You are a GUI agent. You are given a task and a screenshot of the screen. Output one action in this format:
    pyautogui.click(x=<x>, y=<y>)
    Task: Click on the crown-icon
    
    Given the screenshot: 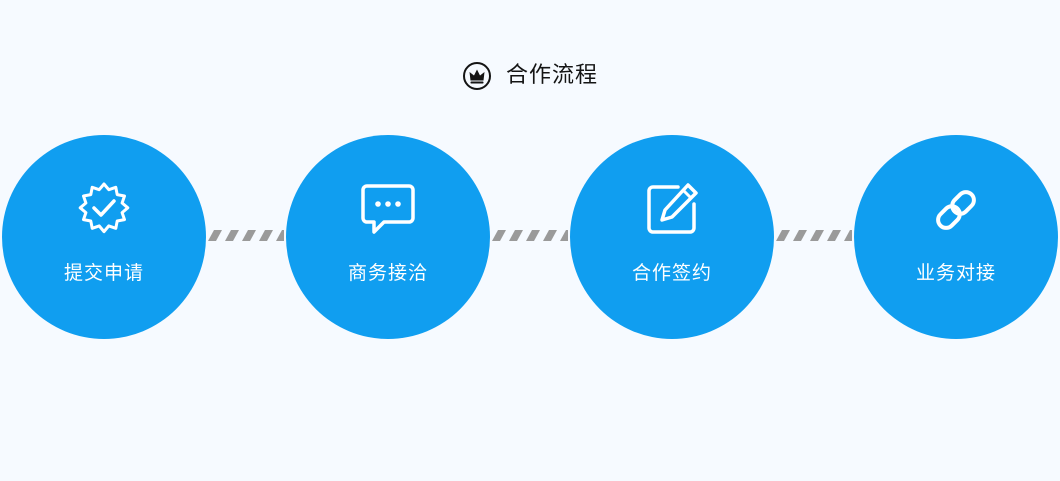 What is the action you would take?
    pyautogui.click(x=476, y=76)
    